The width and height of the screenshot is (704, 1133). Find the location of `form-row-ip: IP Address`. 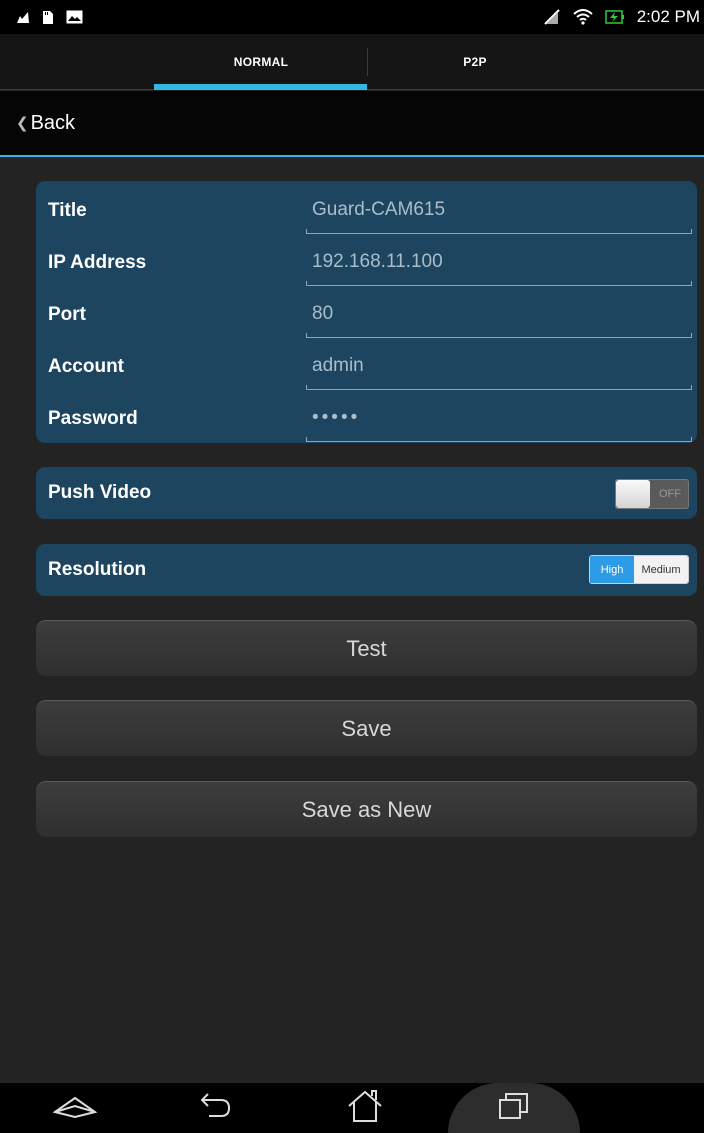

form-row-ip: IP Address is located at coordinates (366, 263).